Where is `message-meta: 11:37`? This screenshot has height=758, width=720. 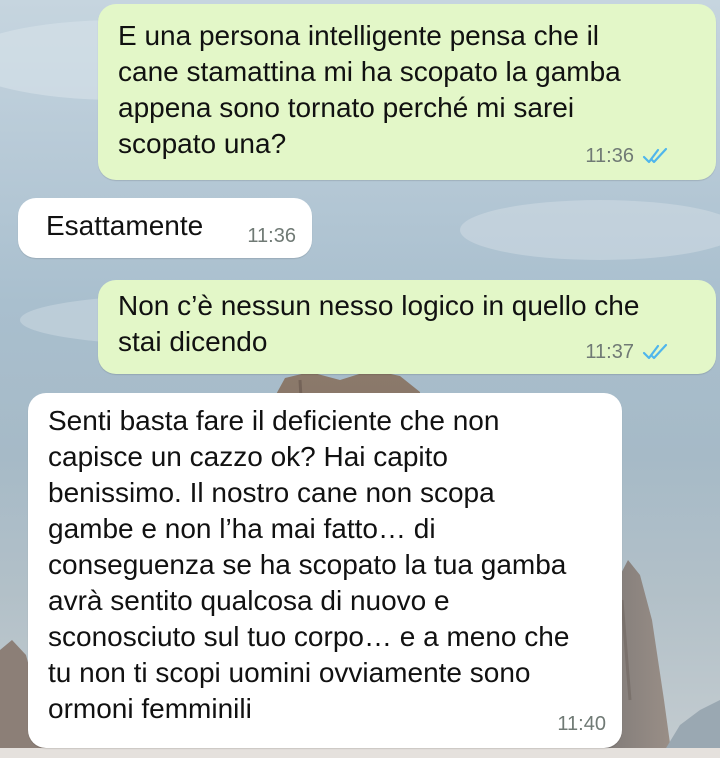 message-meta: 11:37 is located at coordinates (627, 352).